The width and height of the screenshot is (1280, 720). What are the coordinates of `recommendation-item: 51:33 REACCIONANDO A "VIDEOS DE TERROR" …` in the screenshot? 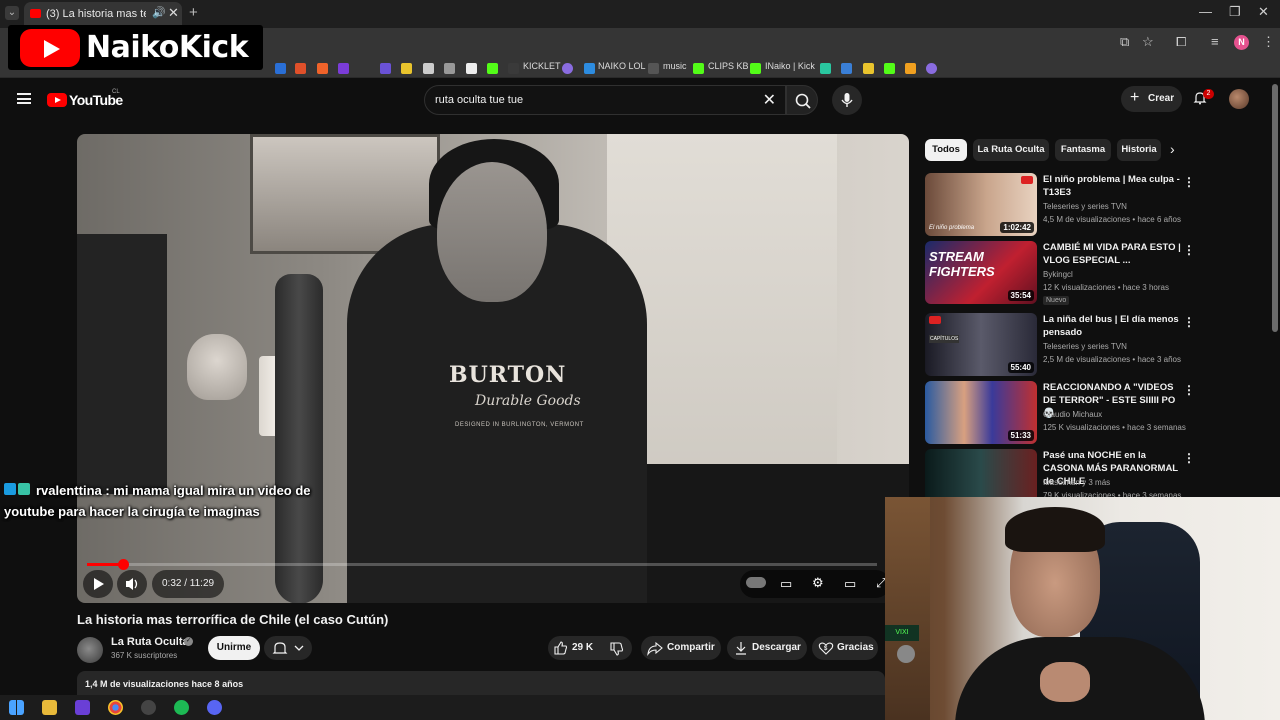 It's located at (1060, 414).